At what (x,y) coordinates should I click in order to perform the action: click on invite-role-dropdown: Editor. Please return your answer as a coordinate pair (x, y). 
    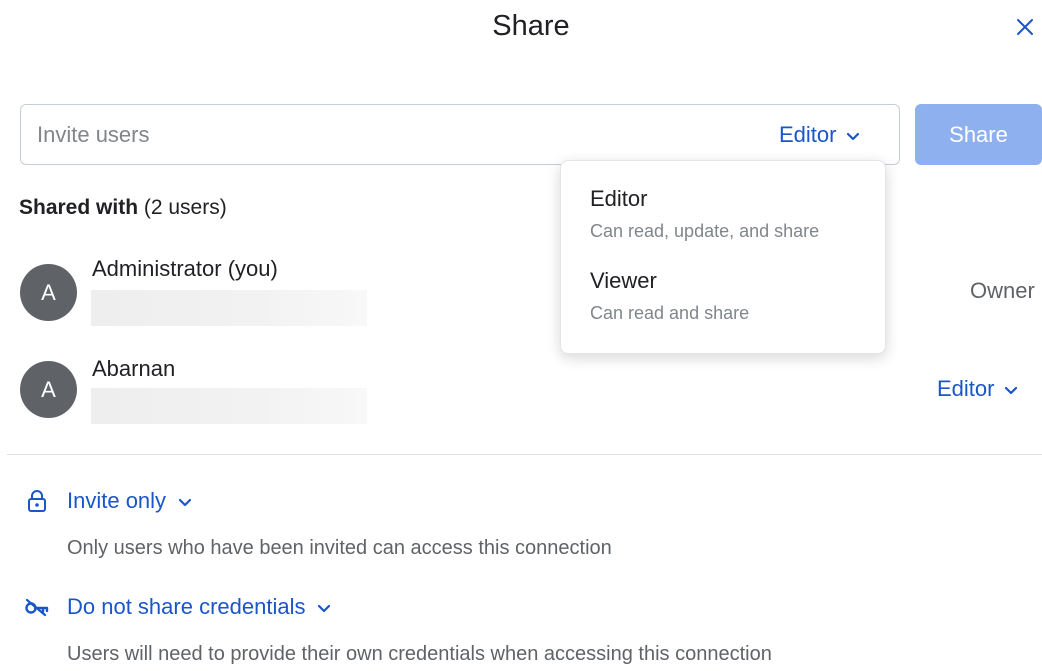
    Looking at the image, I should click on (819, 135).